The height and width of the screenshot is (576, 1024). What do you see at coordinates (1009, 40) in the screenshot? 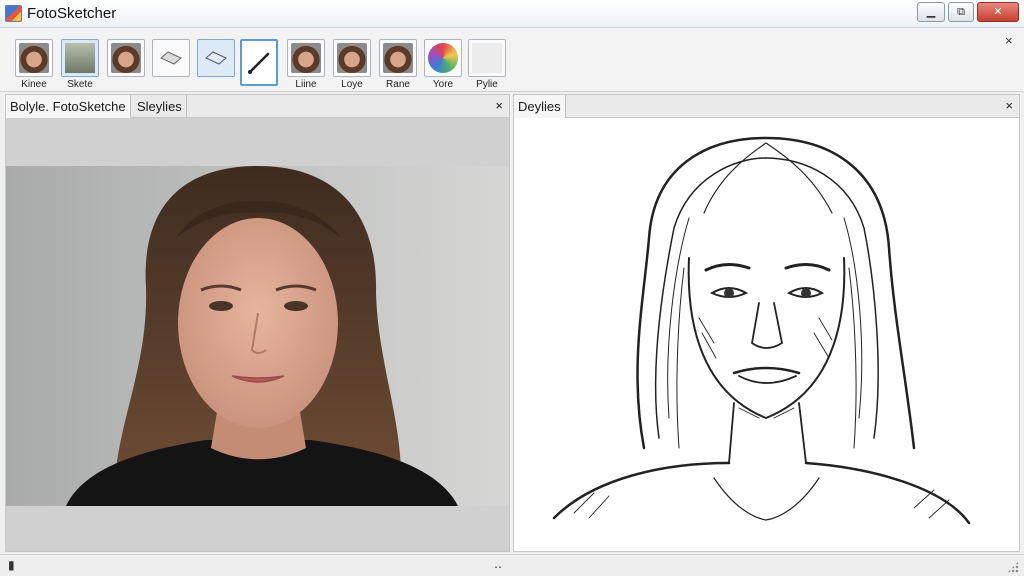
I see `toolbar-close-icon: ×` at bounding box center [1009, 40].